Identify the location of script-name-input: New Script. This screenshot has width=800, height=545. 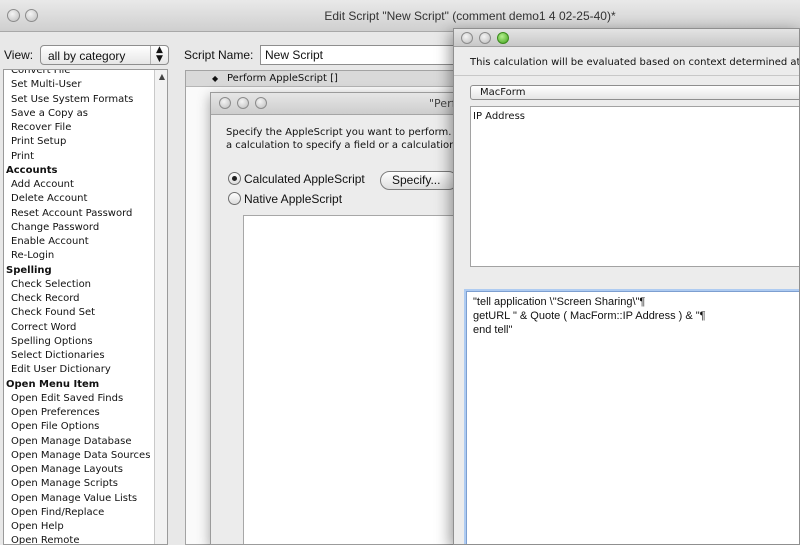
(360, 55).